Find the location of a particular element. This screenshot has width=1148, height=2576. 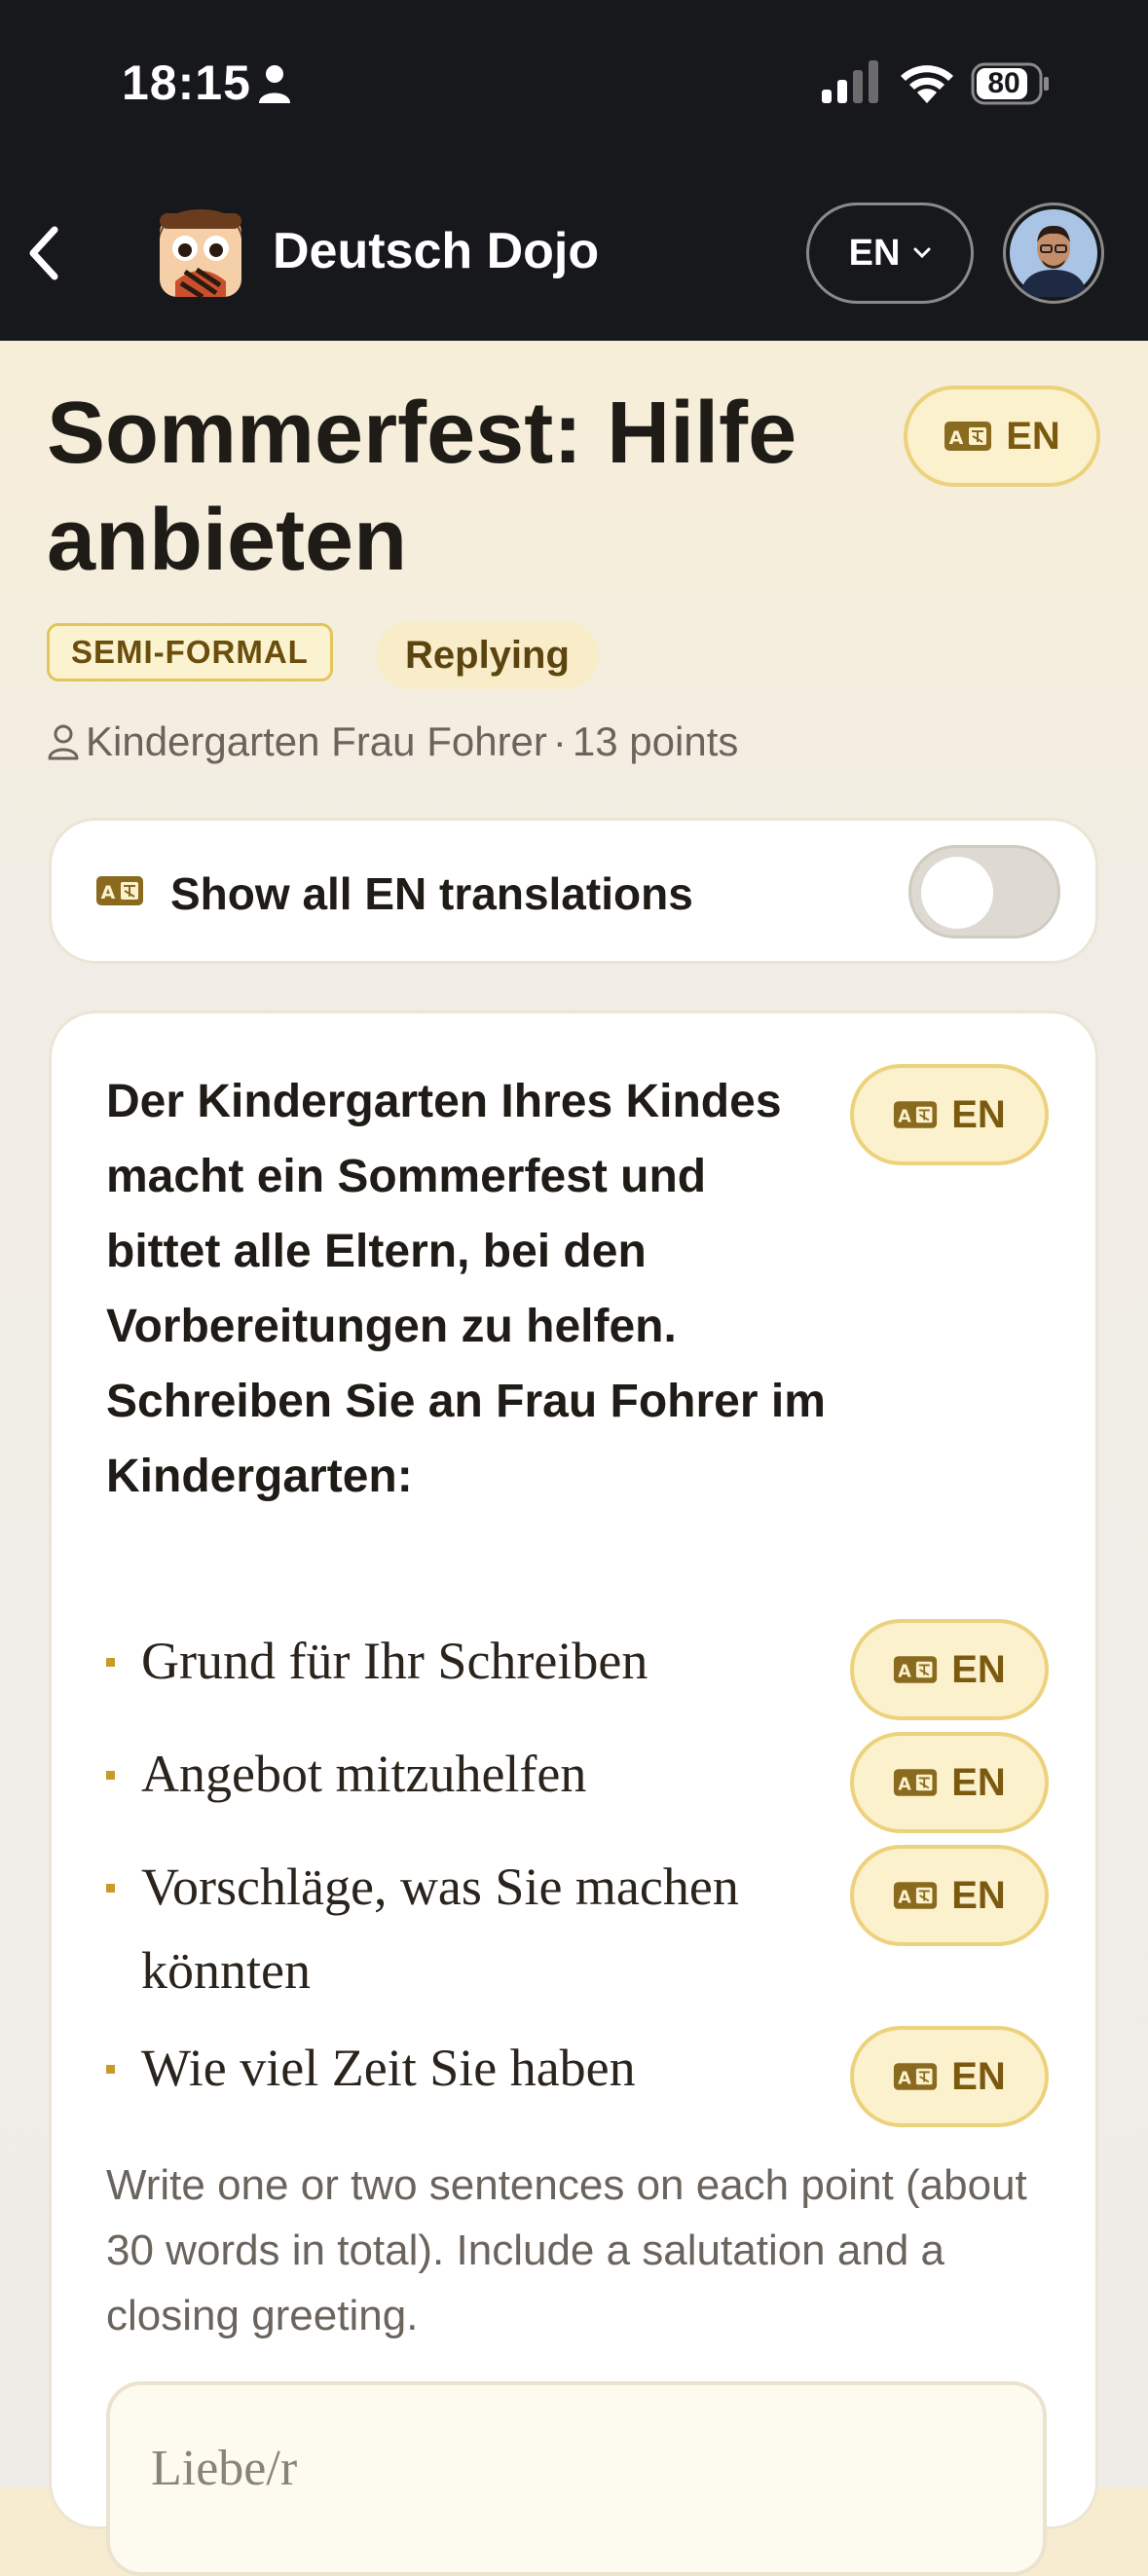

bullet-item: Wie viel Zeit Sie haben is located at coordinates (486, 2068).